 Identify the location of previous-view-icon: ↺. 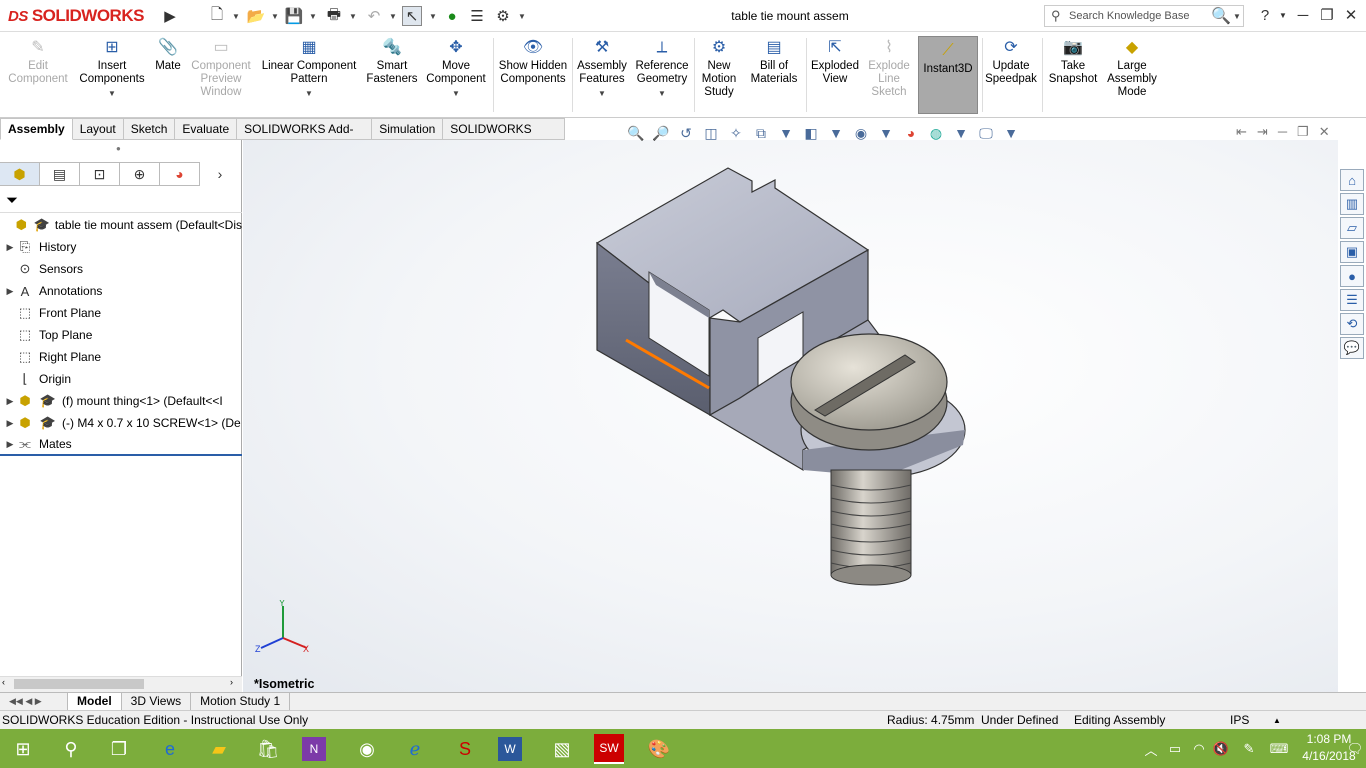
(686, 133).